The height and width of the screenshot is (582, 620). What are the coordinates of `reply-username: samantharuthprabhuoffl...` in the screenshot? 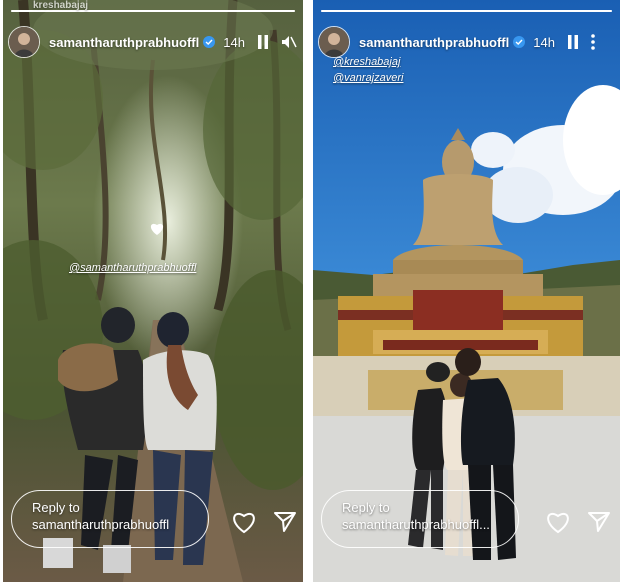 It's located at (416, 524).